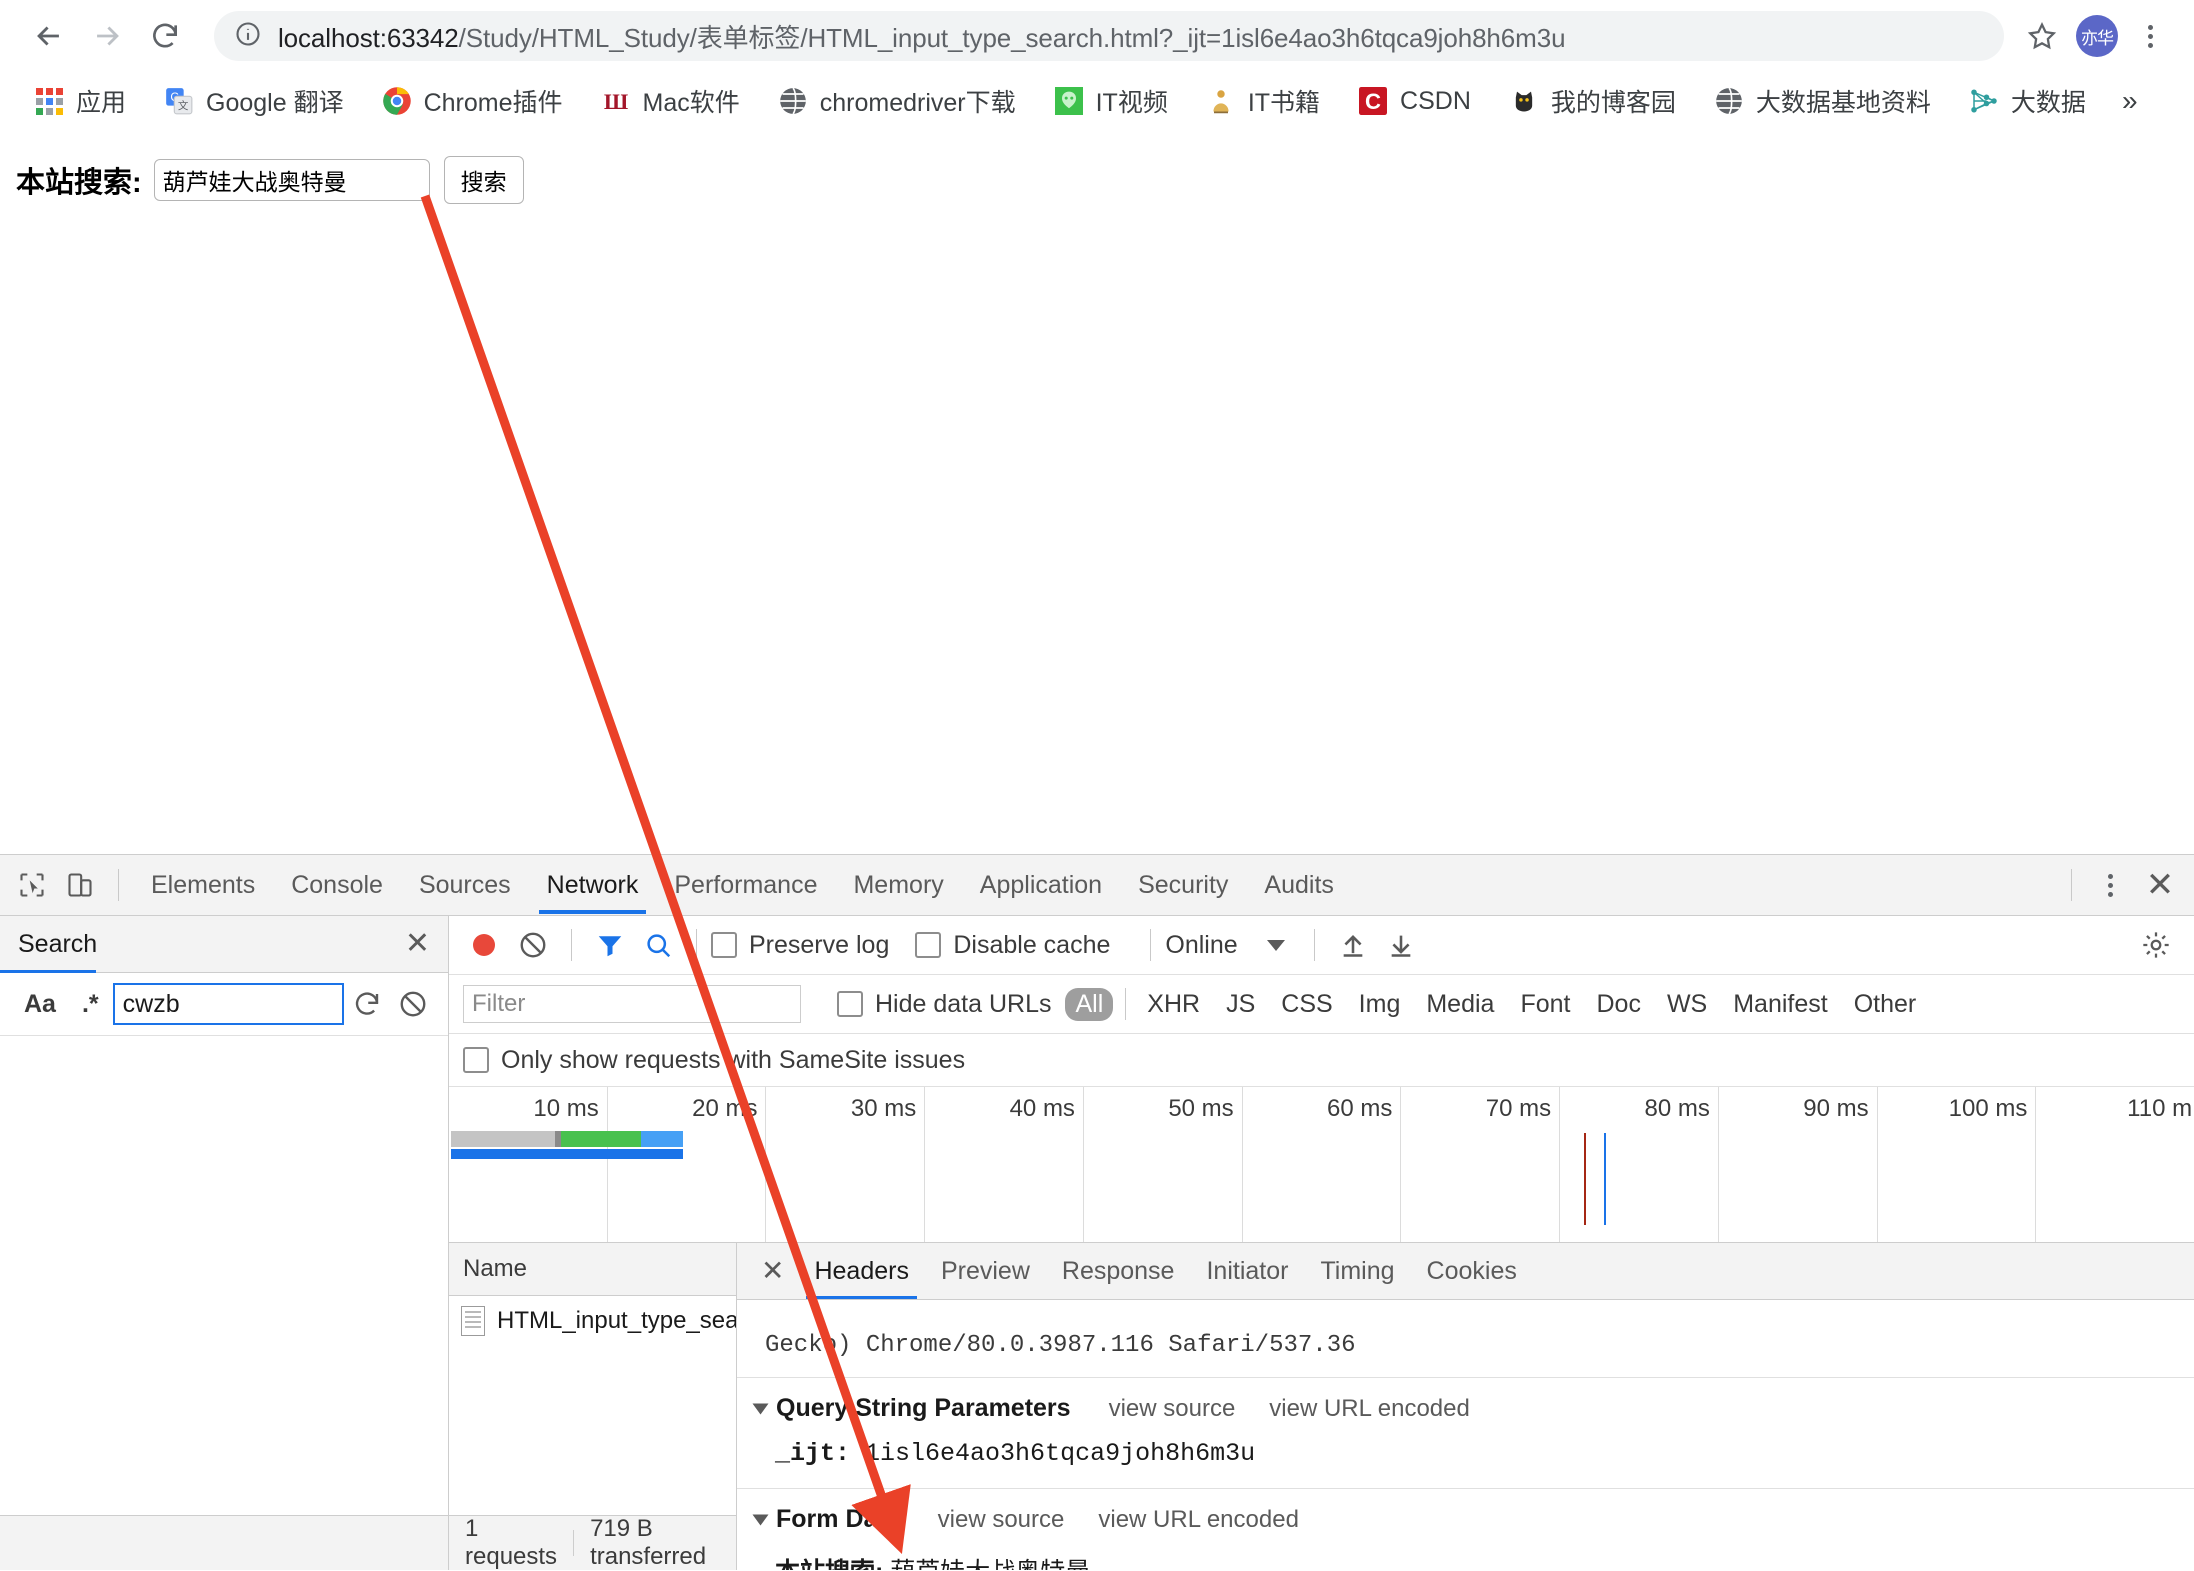  I want to click on search-requests-icon, so click(658, 945).